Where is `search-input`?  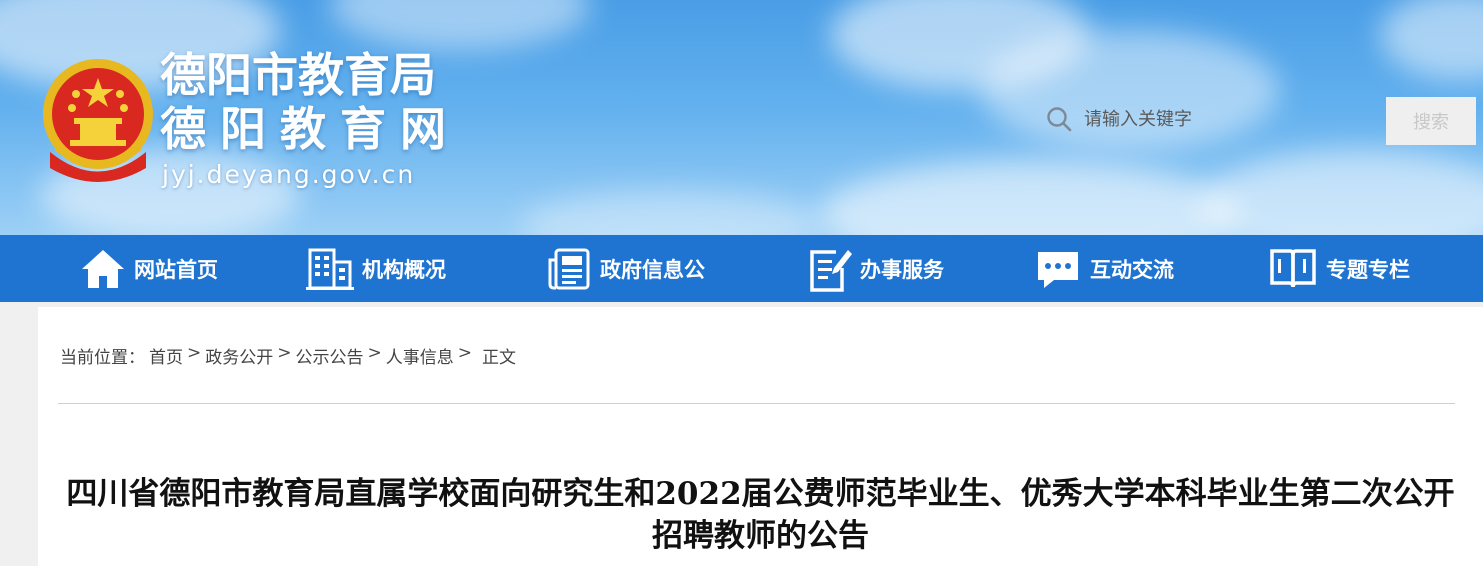
search-input is located at coordinates (1229, 119).